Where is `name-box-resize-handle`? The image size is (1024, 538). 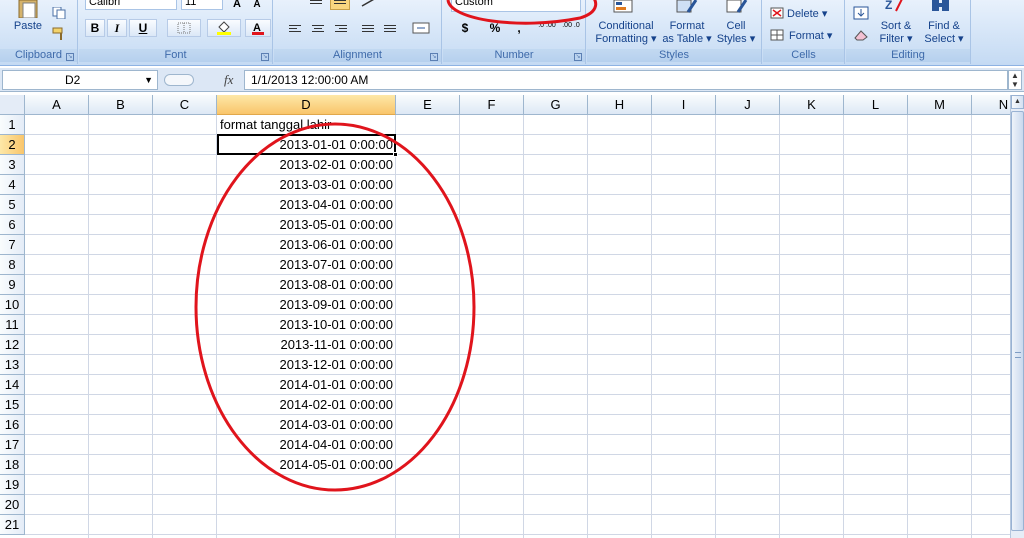
name-box-resize-handle is located at coordinates (179, 80).